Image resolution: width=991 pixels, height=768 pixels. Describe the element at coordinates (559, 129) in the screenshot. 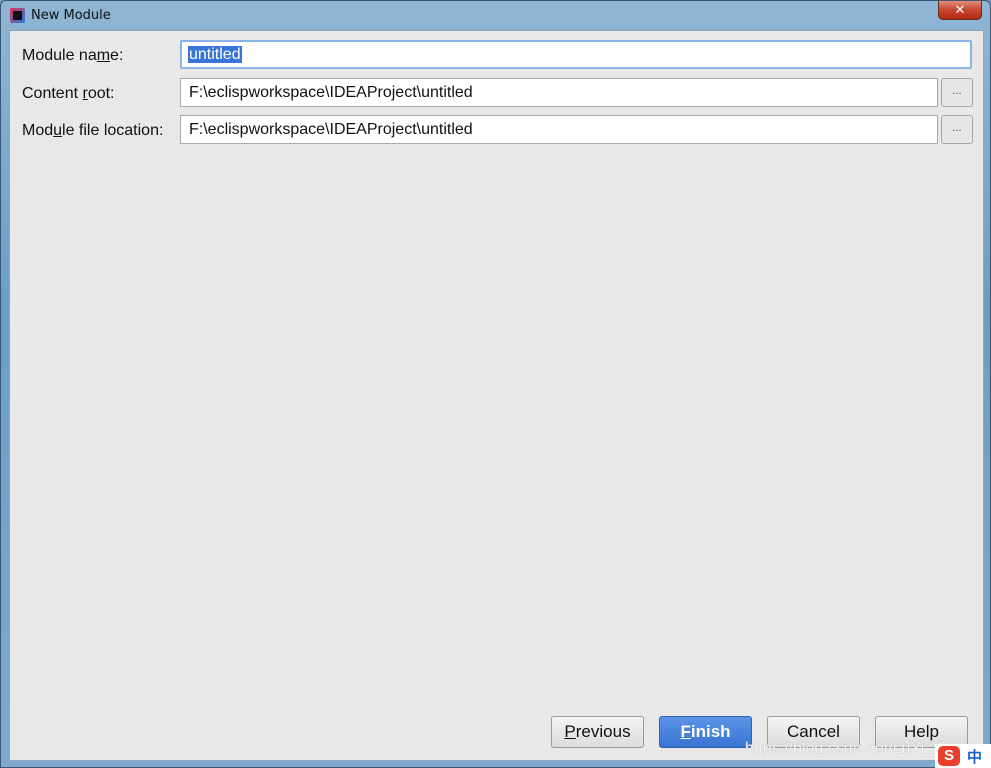

I see `module-file-location-input: F:\eclispworkspace\IDEAProject\untitled` at that location.